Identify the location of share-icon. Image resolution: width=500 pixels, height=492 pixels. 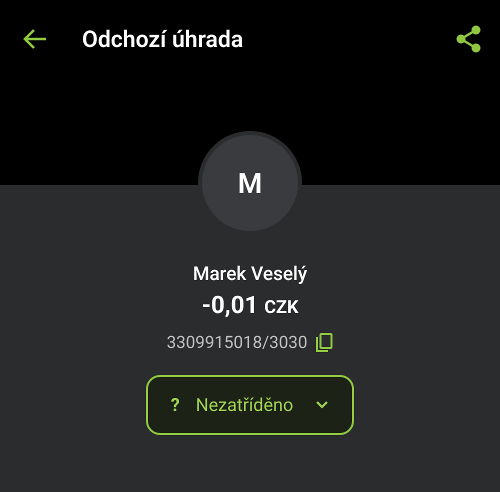
(469, 39).